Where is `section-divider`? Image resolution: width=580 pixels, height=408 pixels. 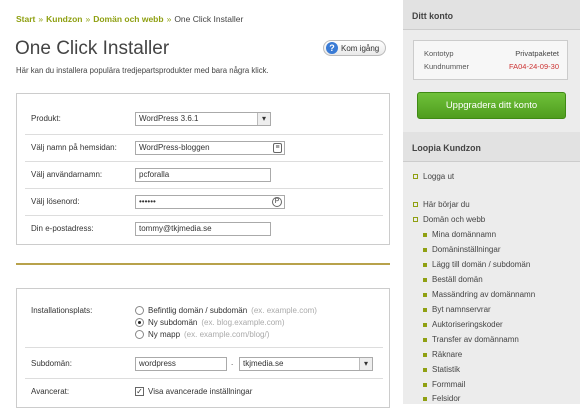 section-divider is located at coordinates (203, 264).